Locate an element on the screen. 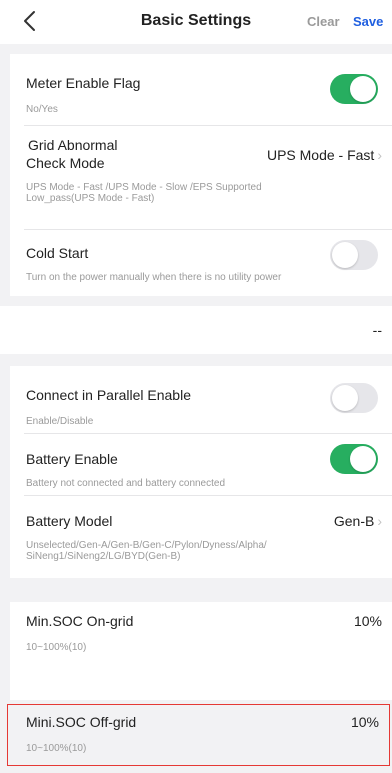  grid-abnormal-label-2: Check Mode is located at coordinates (65, 163).